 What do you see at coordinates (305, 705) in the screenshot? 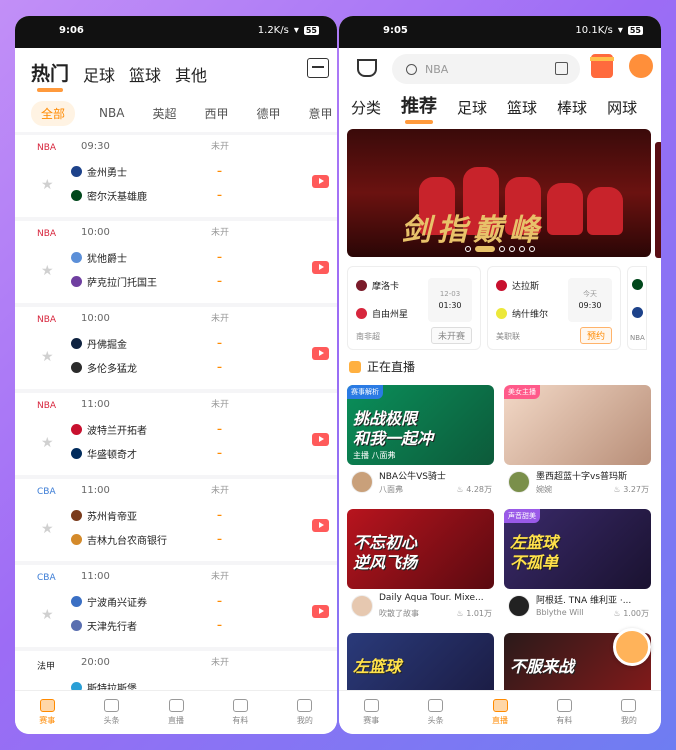
I see `user-icon` at bounding box center [305, 705].